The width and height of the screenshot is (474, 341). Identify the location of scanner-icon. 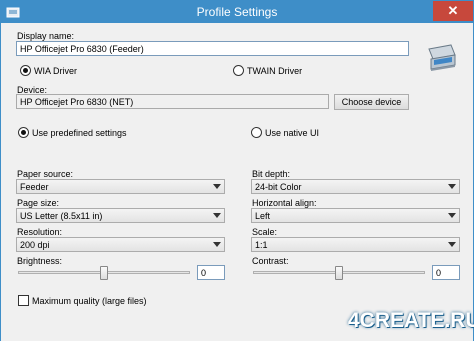
(442, 57).